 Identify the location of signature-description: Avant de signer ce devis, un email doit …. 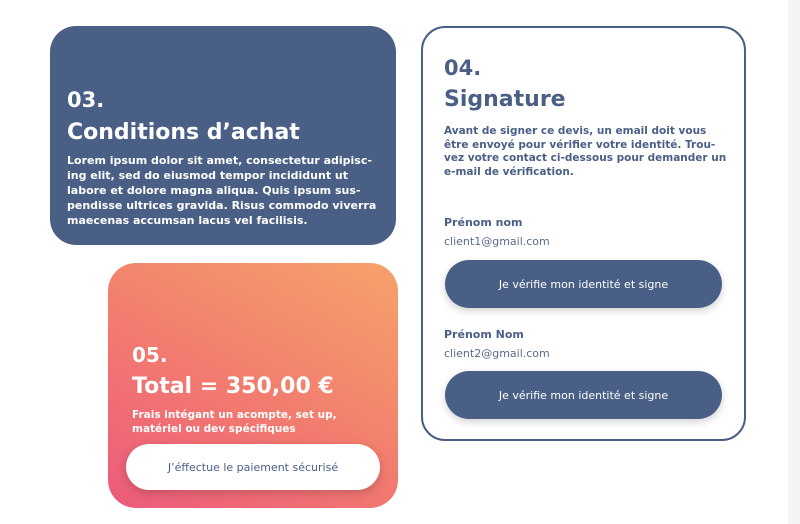
(585, 151).